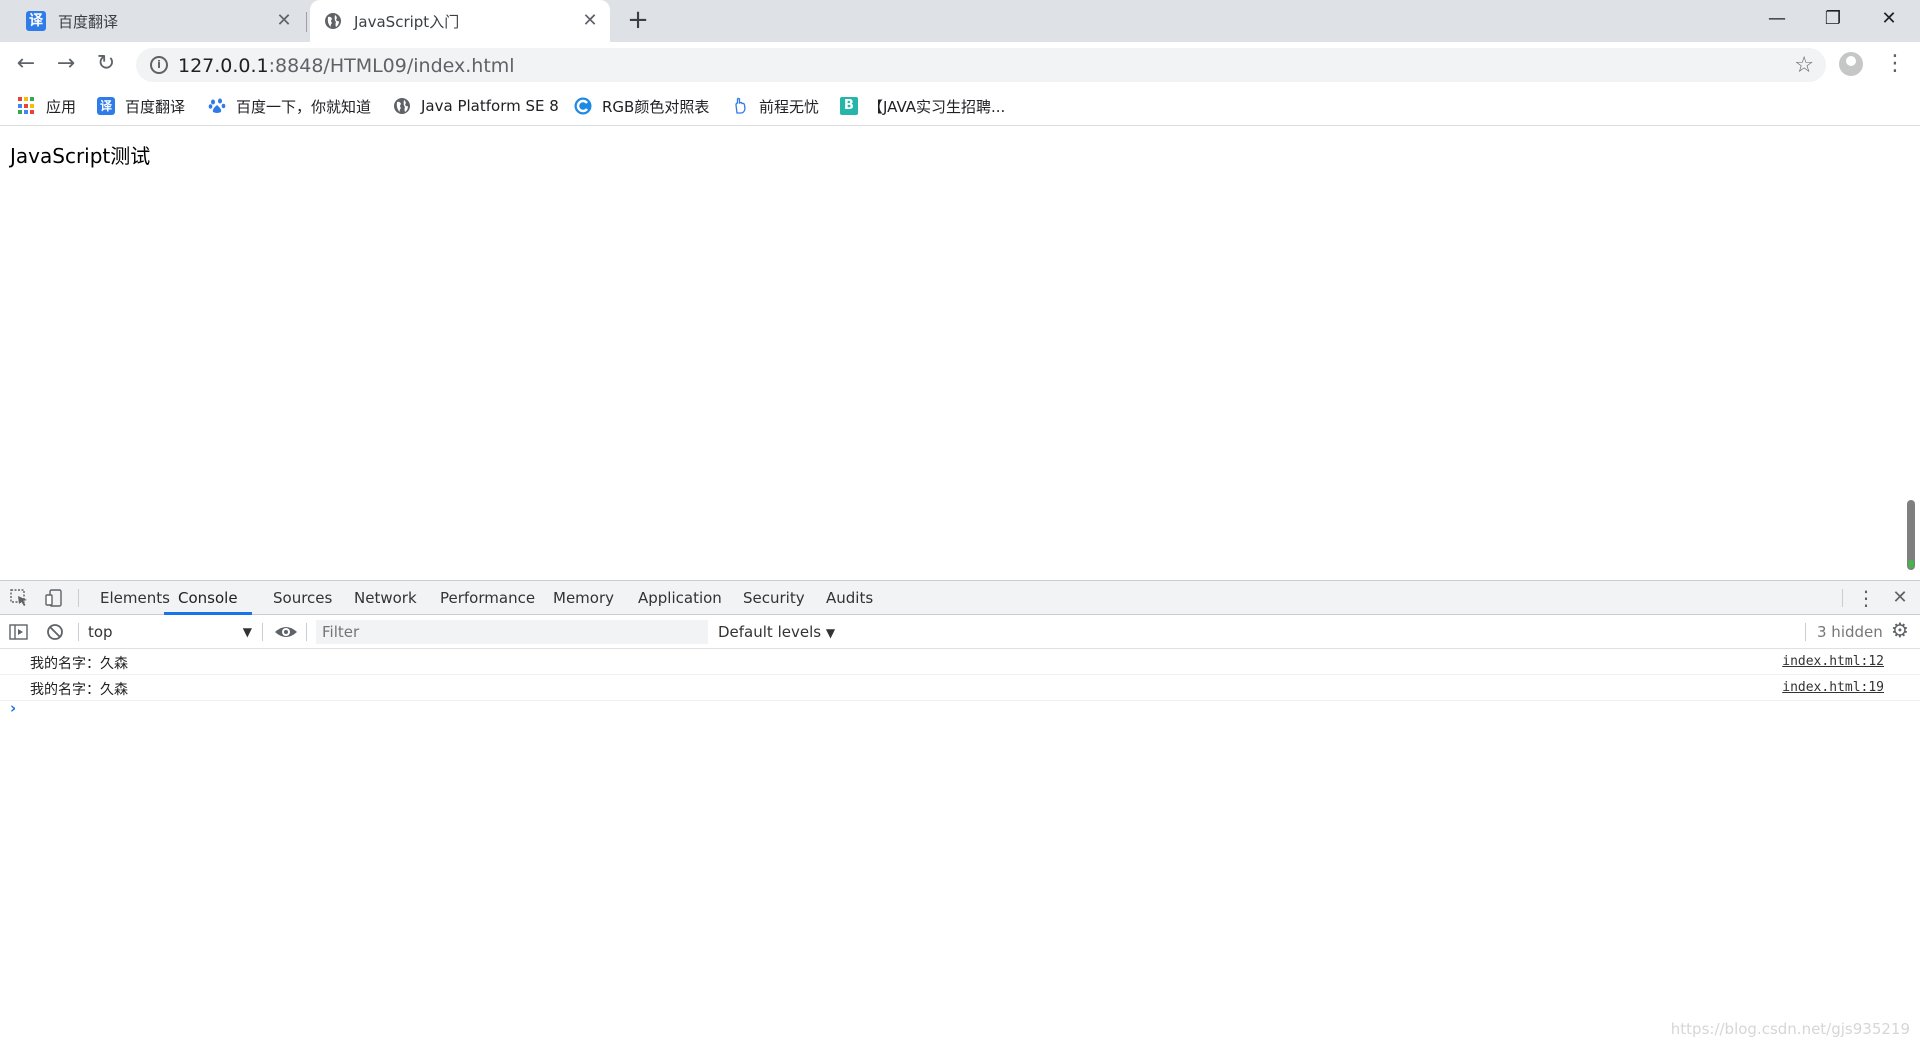  What do you see at coordinates (66, 64) in the screenshot?
I see `forward-button: →` at bounding box center [66, 64].